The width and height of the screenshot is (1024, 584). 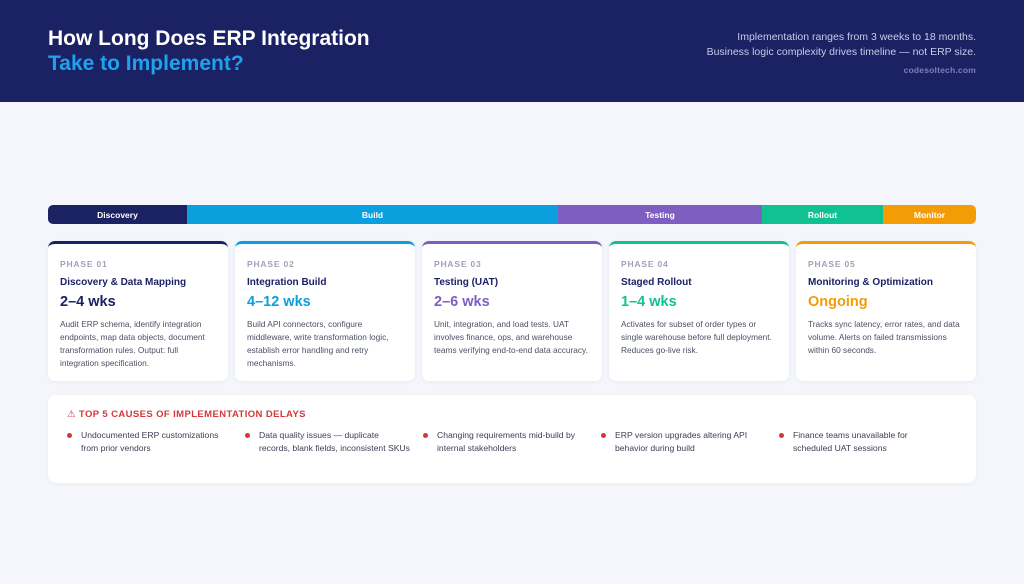 I want to click on phase-title: Monitoring & Optimization, so click(x=870, y=282).